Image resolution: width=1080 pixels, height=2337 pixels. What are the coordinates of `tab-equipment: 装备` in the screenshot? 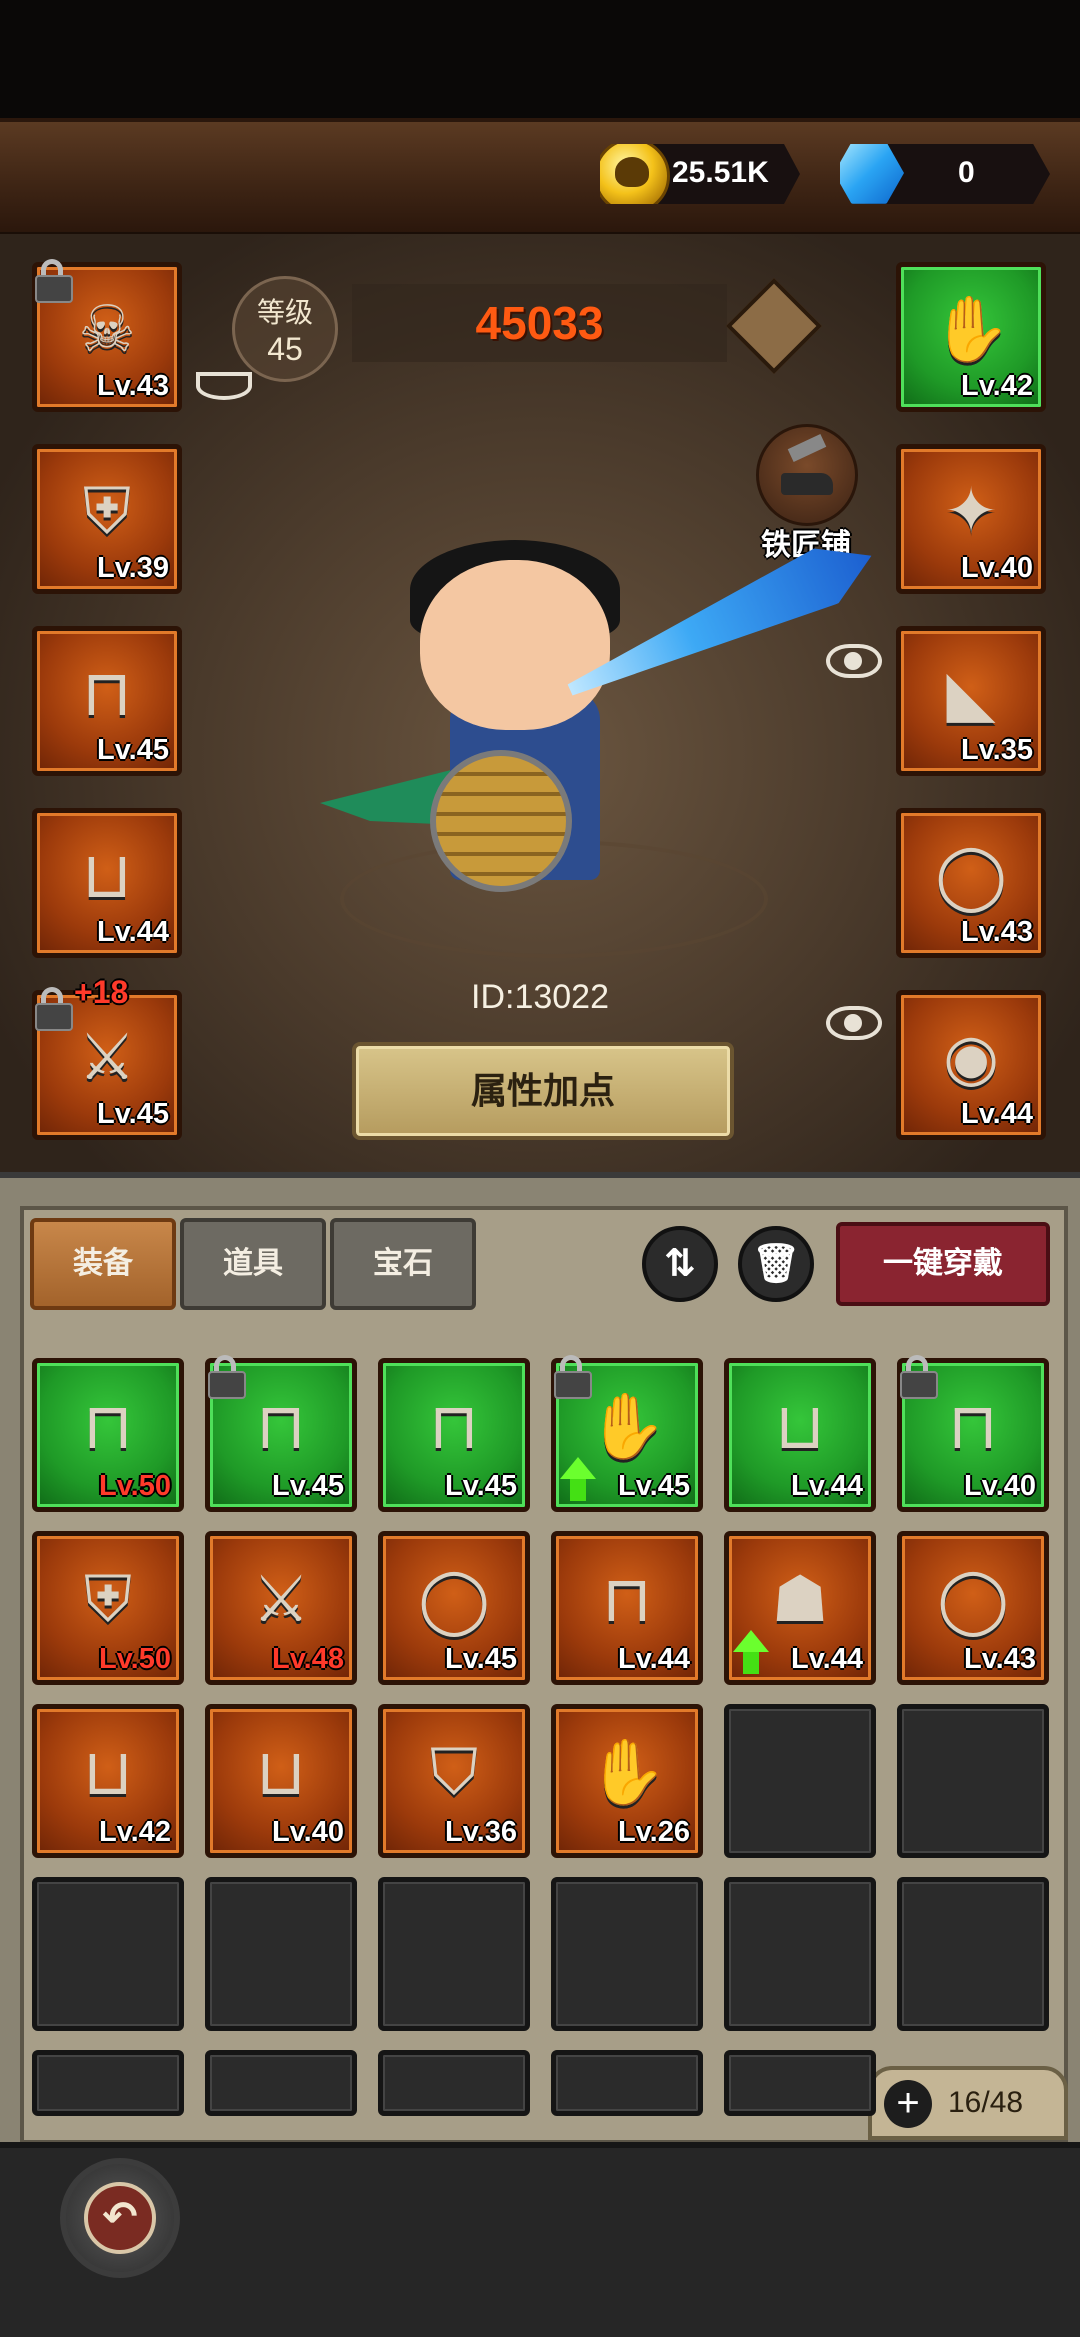 It's located at (103, 1264).